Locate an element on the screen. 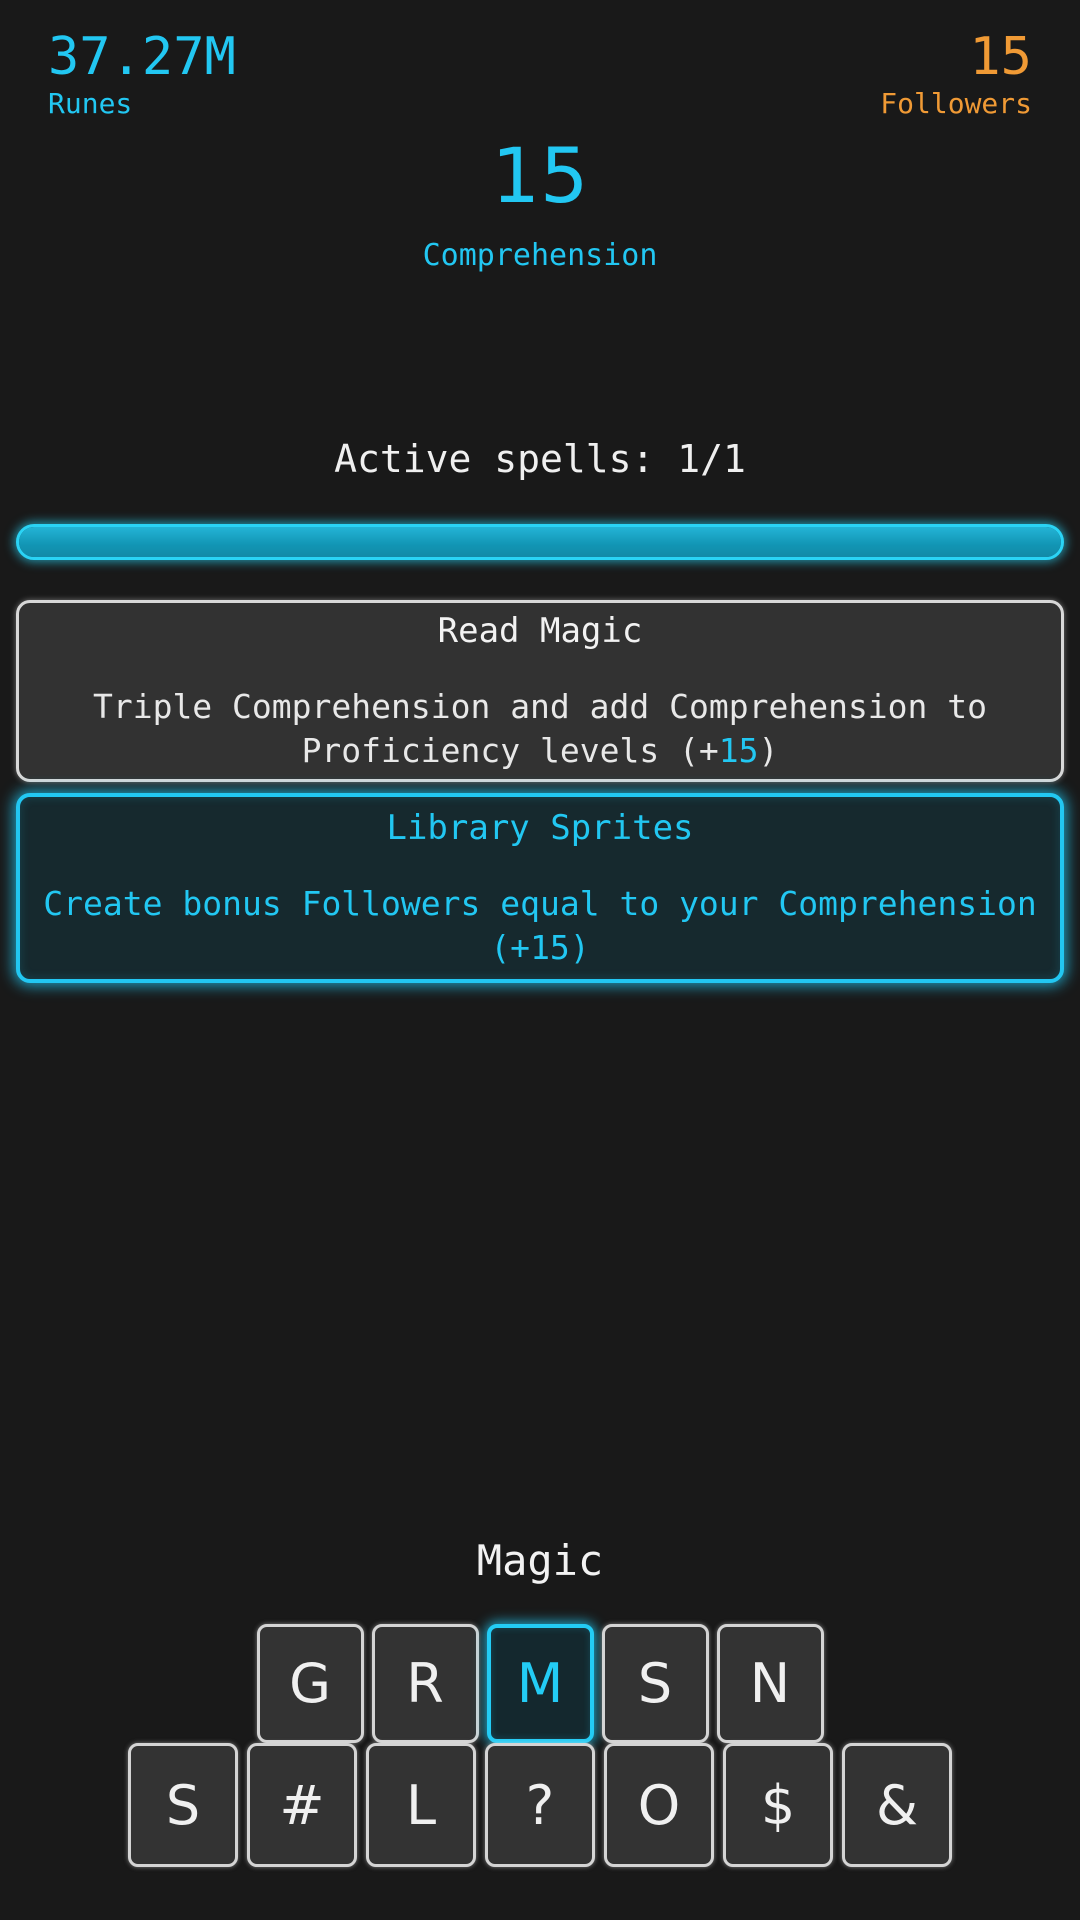  keyboard-category-title: Magic is located at coordinates (540, 1560).